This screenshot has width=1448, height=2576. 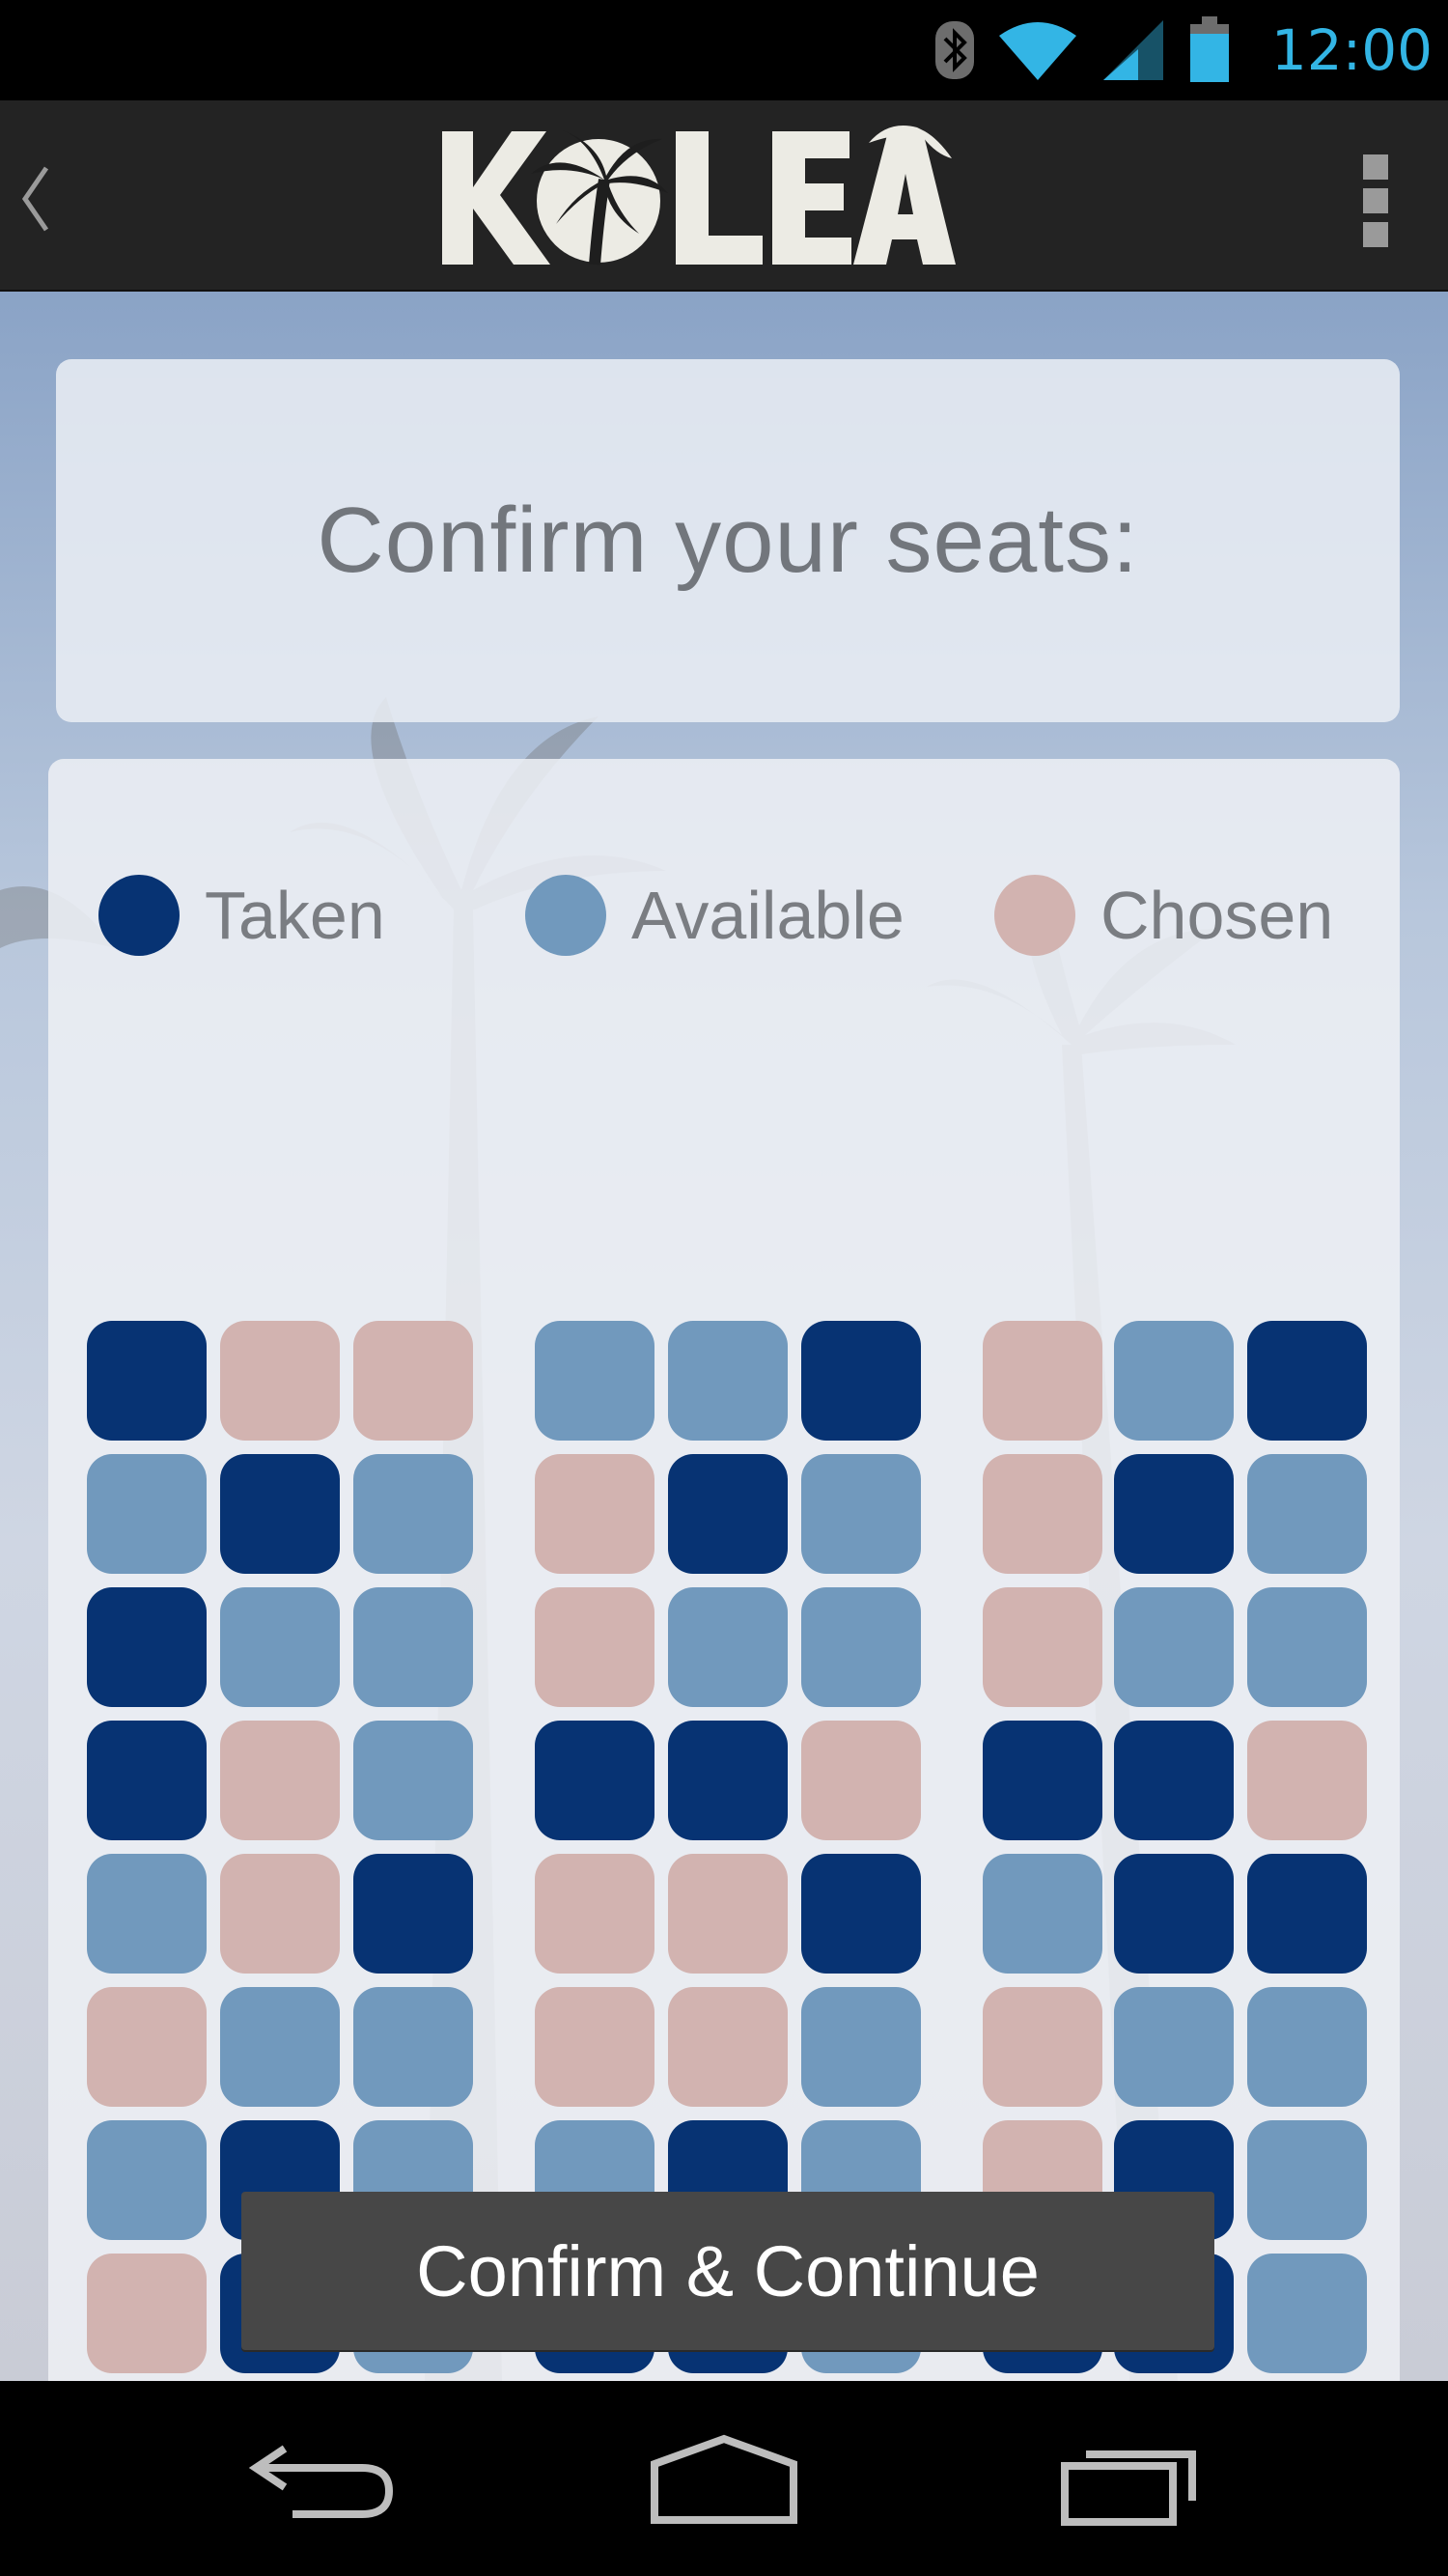 What do you see at coordinates (1183, 50) in the screenshot?
I see `status-icons: 12:00` at bounding box center [1183, 50].